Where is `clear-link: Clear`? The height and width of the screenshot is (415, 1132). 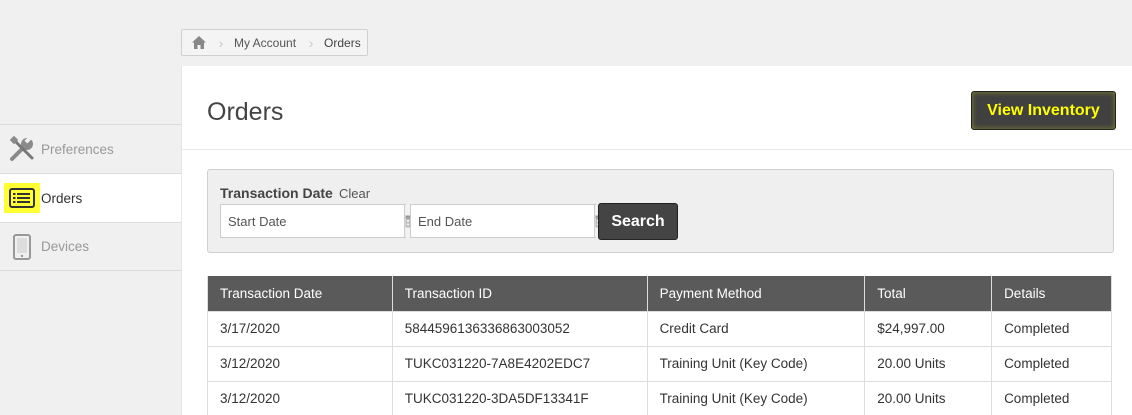
clear-link: Clear is located at coordinates (354, 193).